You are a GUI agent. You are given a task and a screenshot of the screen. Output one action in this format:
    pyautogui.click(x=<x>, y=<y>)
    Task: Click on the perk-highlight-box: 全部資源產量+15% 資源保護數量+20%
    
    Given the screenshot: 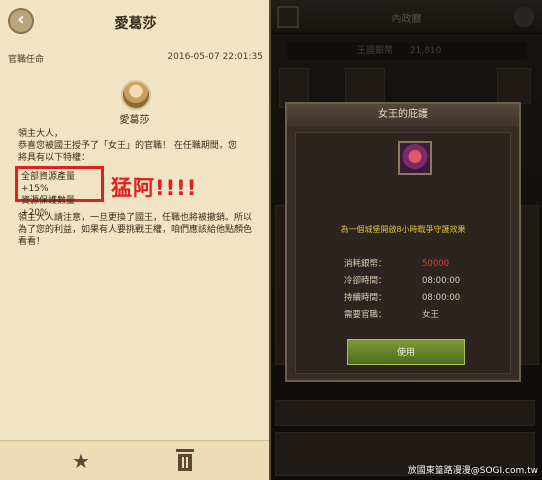 What is the action you would take?
    pyautogui.click(x=59, y=192)
    